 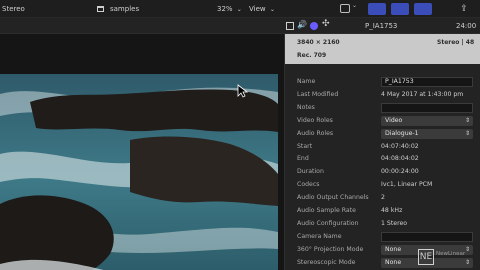 I want to click on inspector-row-label: Start, so click(x=305, y=146).